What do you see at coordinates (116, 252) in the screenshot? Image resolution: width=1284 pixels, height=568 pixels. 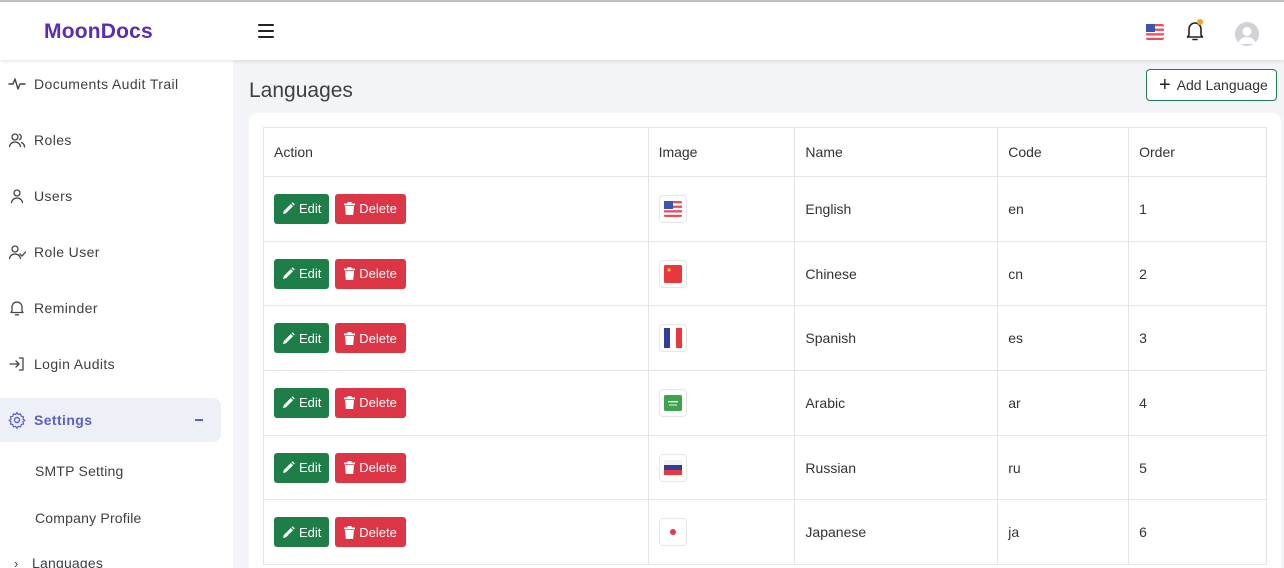 I see `sidebar-item-role-user: Role User` at bounding box center [116, 252].